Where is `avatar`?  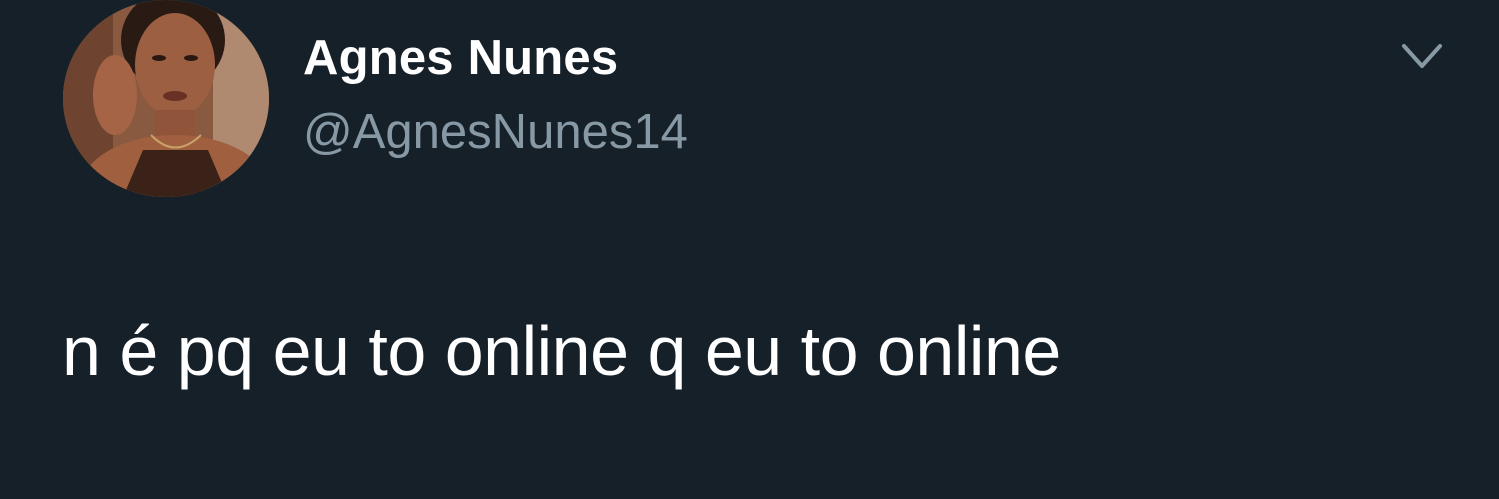
avatar is located at coordinates (166, 98).